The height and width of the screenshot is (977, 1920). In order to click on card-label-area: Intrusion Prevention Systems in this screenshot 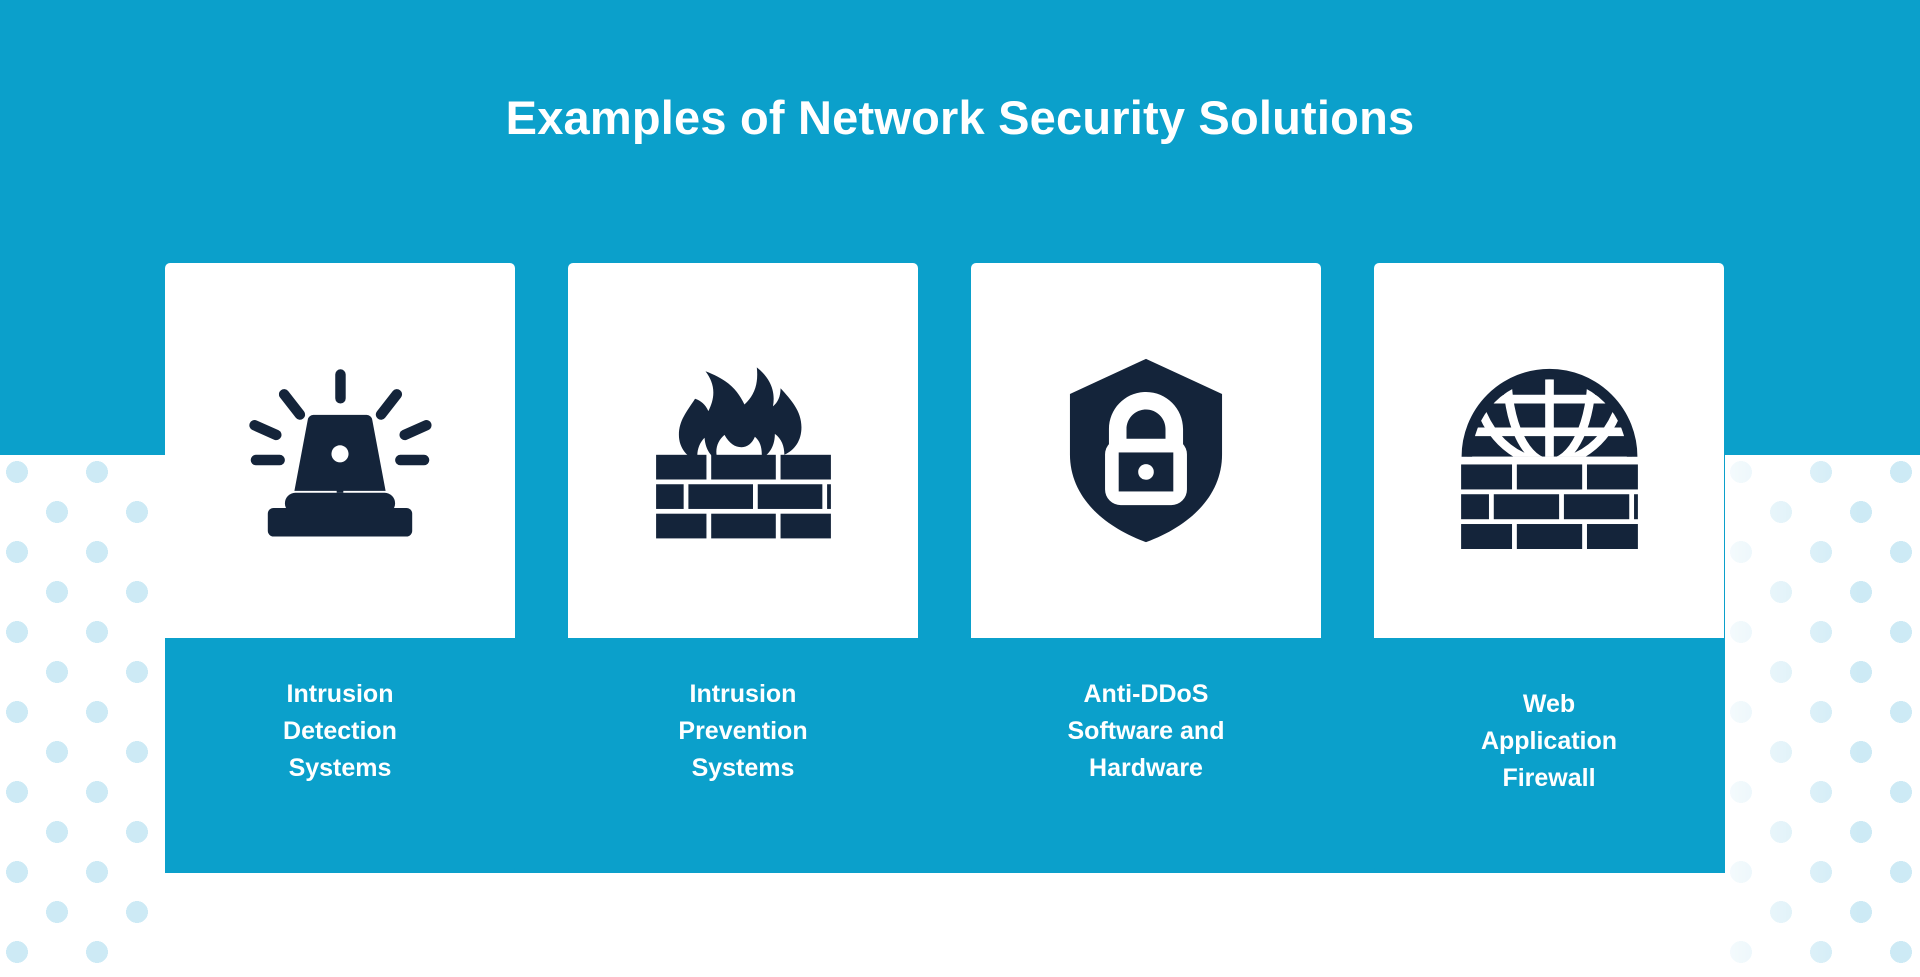, I will do `click(743, 755)`.